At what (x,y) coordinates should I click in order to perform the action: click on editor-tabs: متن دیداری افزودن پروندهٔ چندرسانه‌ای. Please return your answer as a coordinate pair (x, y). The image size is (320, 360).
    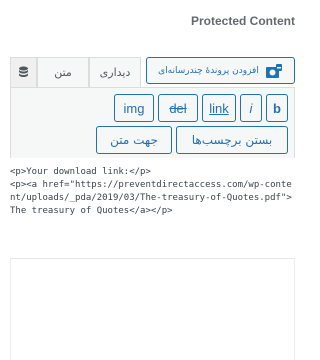
    Looking at the image, I should click on (152, 72).